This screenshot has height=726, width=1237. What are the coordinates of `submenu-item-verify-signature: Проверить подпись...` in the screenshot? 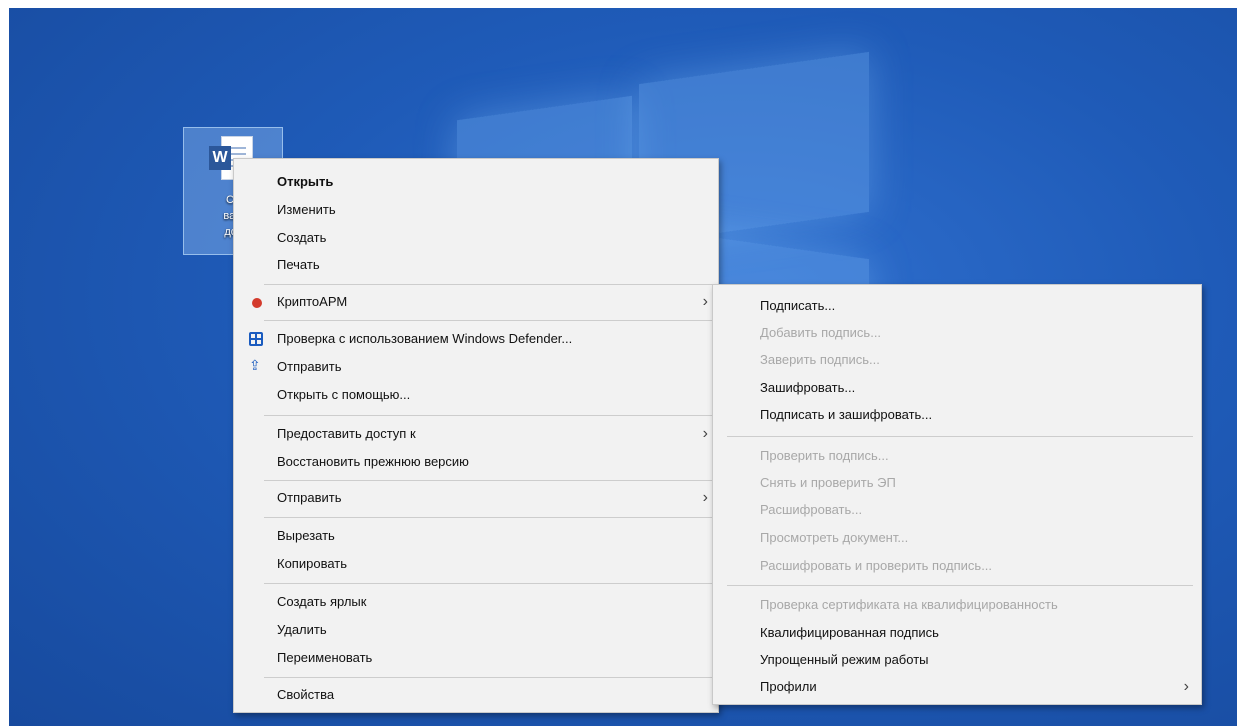 It's located at (824, 455).